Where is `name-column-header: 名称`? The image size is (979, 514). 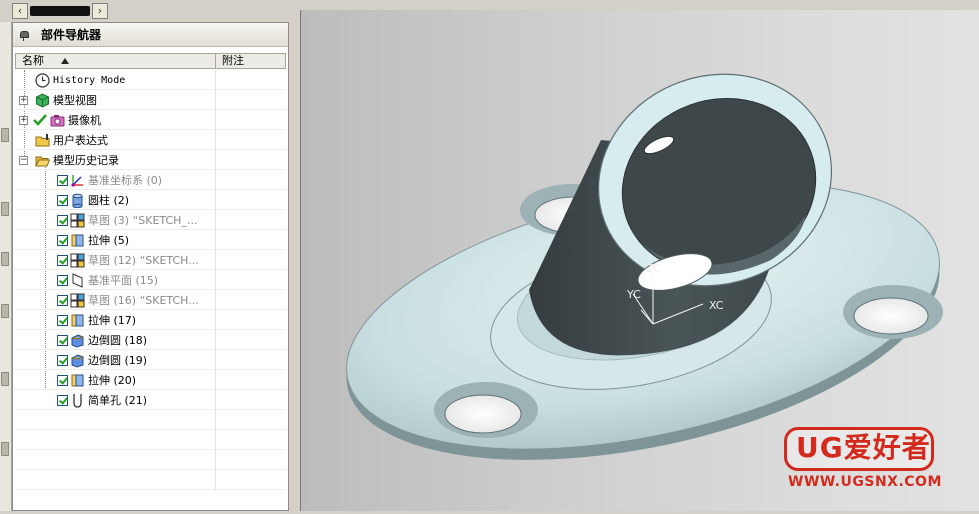
name-column-header: 名称 is located at coordinates (116, 61).